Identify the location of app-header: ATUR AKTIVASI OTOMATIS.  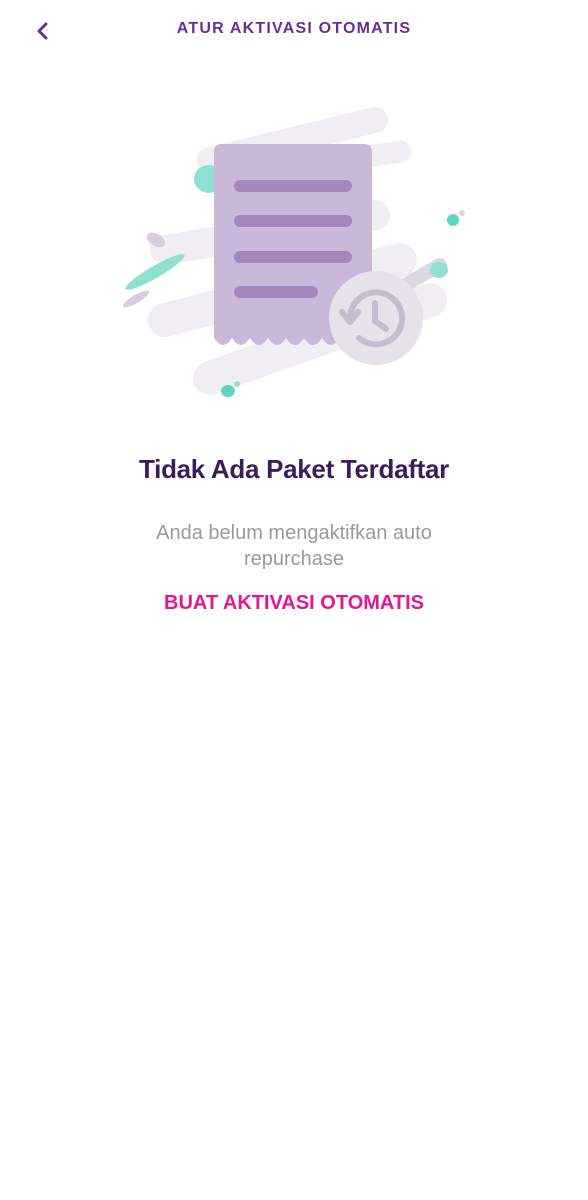
(294, 31).